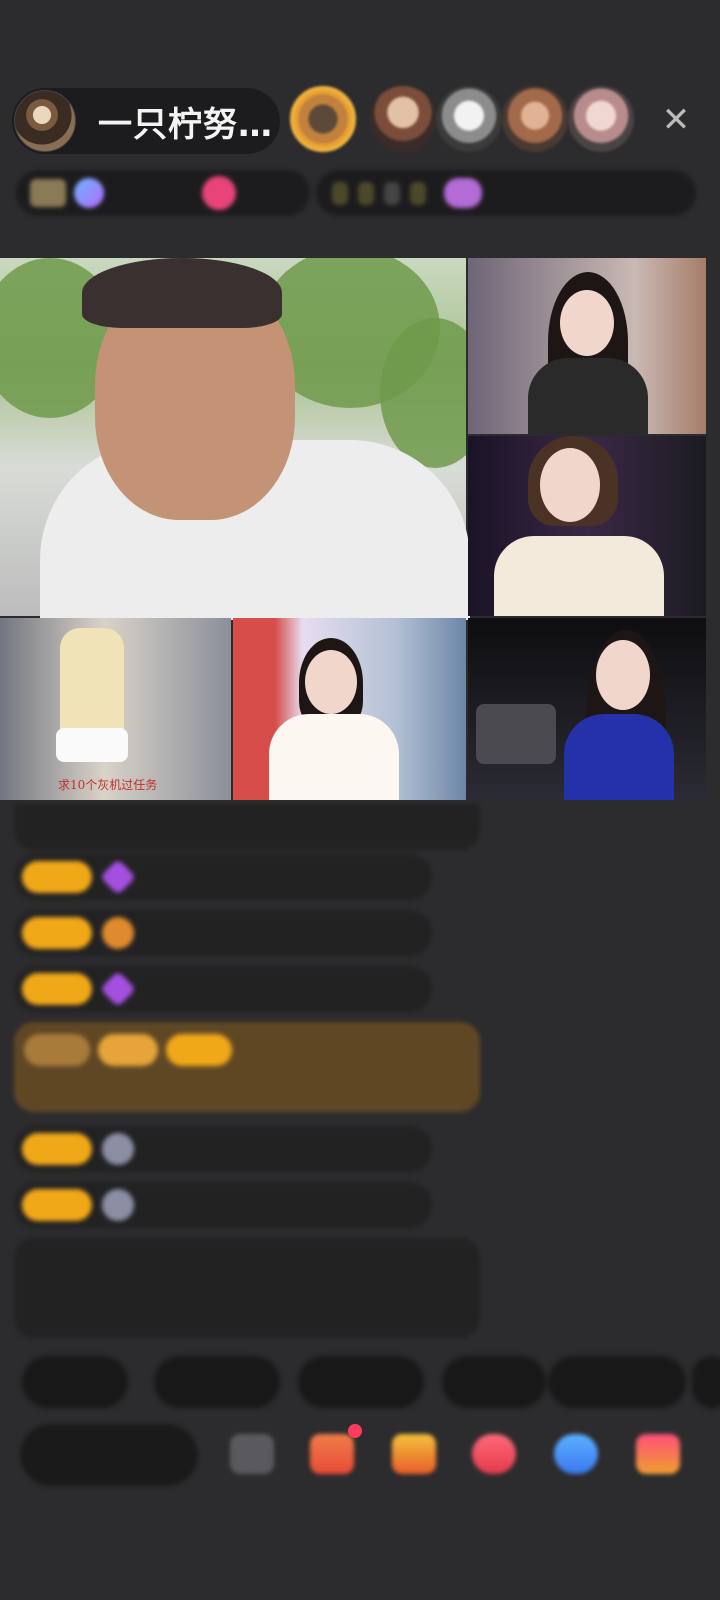 Image resolution: width=720 pixels, height=1600 pixels. Describe the element at coordinates (219, 193) in the screenshot. I see `follow-icon` at that location.